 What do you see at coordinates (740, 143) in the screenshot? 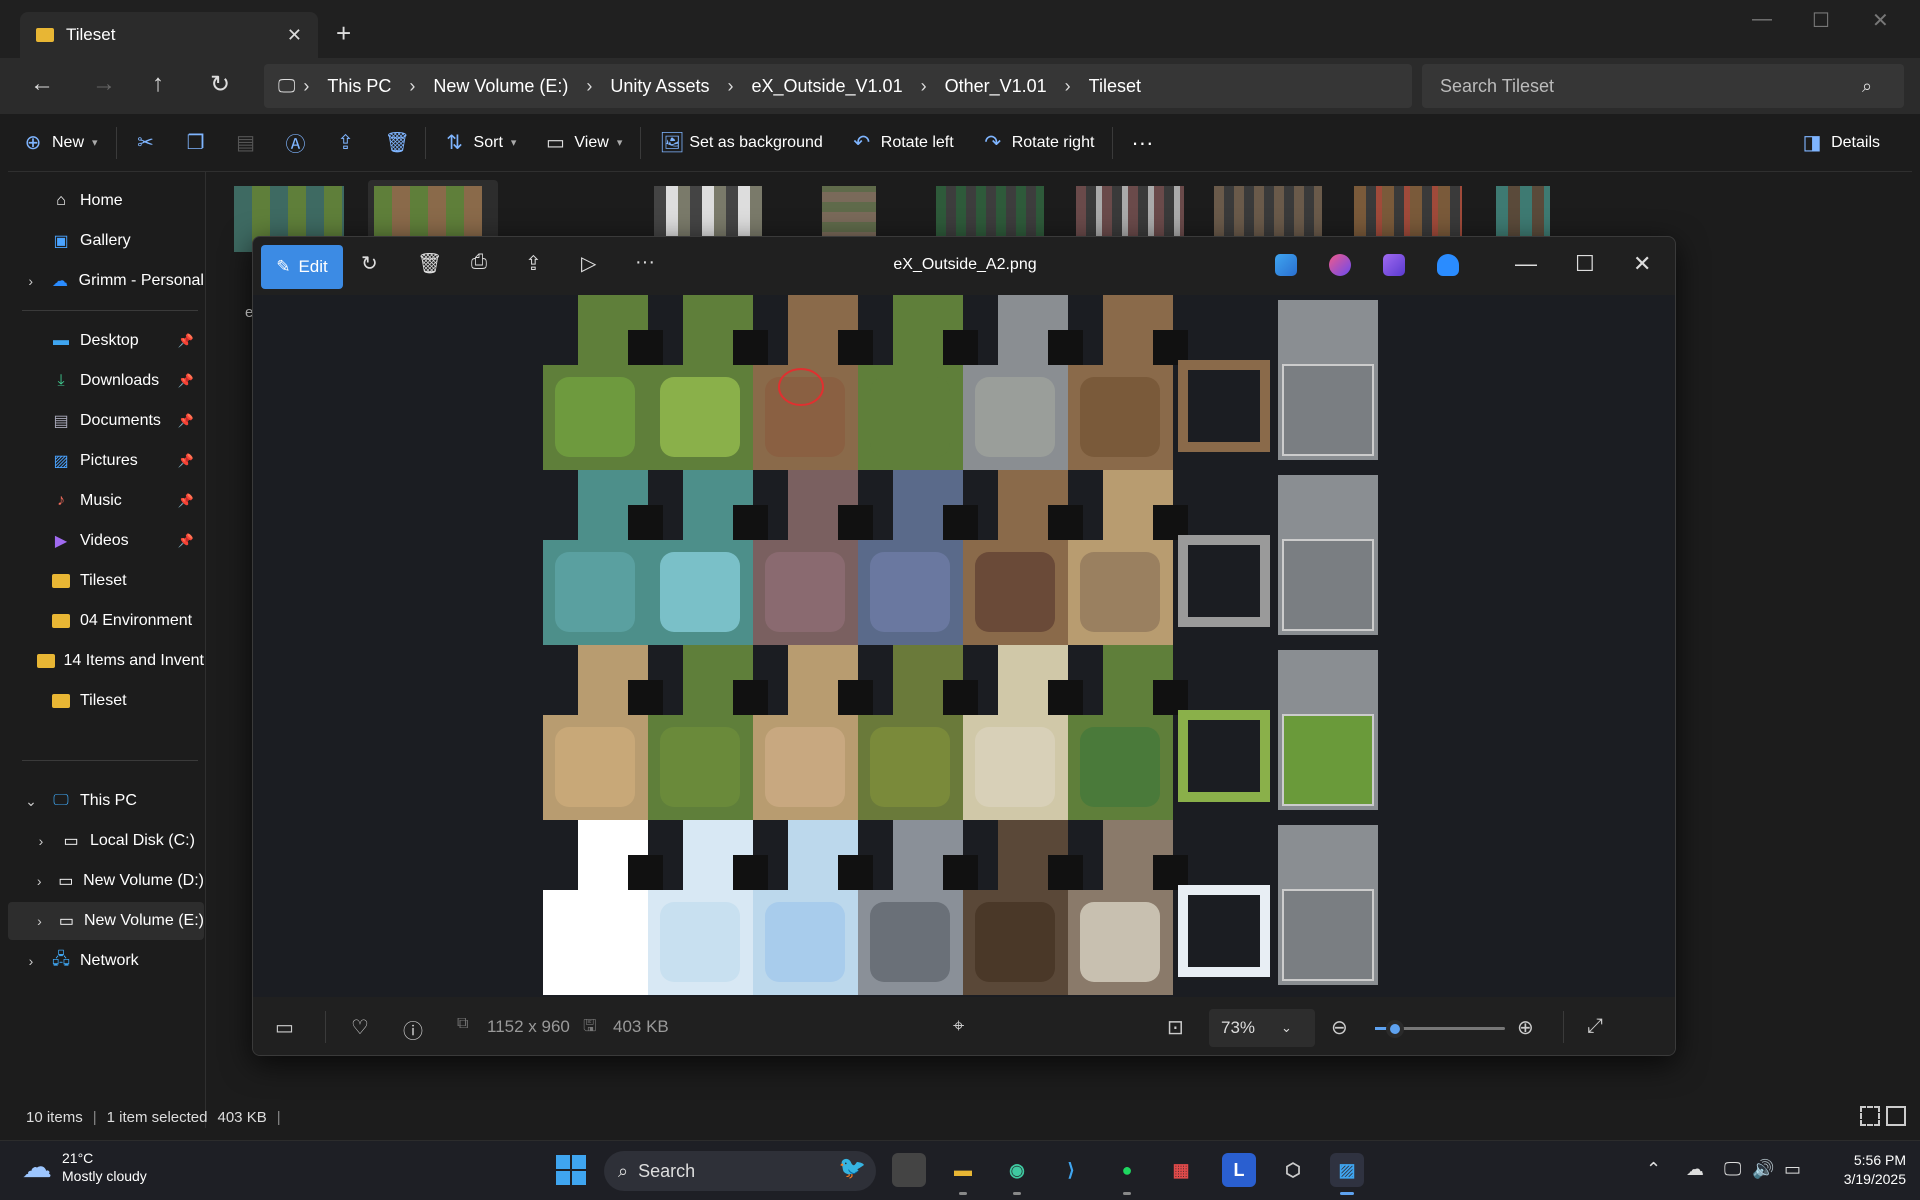
I see `set-as-background-button: 🖼 Set as background` at bounding box center [740, 143].